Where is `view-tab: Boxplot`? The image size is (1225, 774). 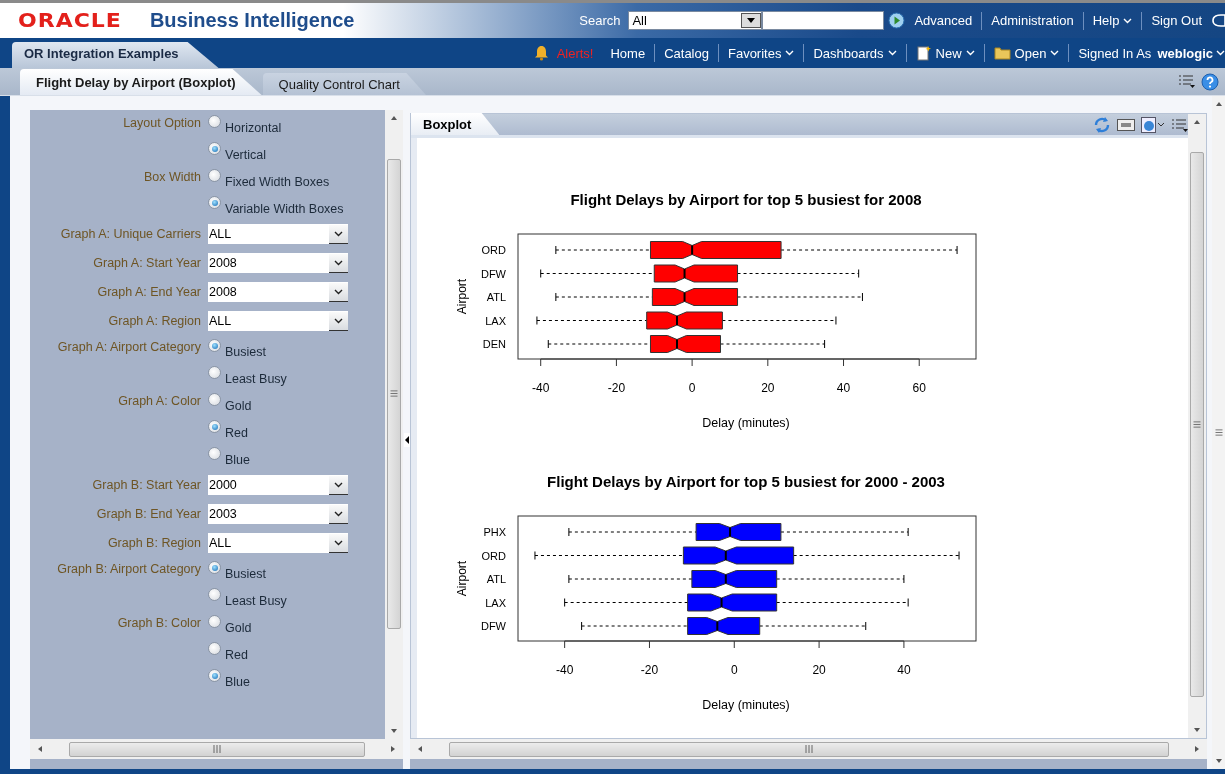
view-tab: Boxplot is located at coordinates (455, 124).